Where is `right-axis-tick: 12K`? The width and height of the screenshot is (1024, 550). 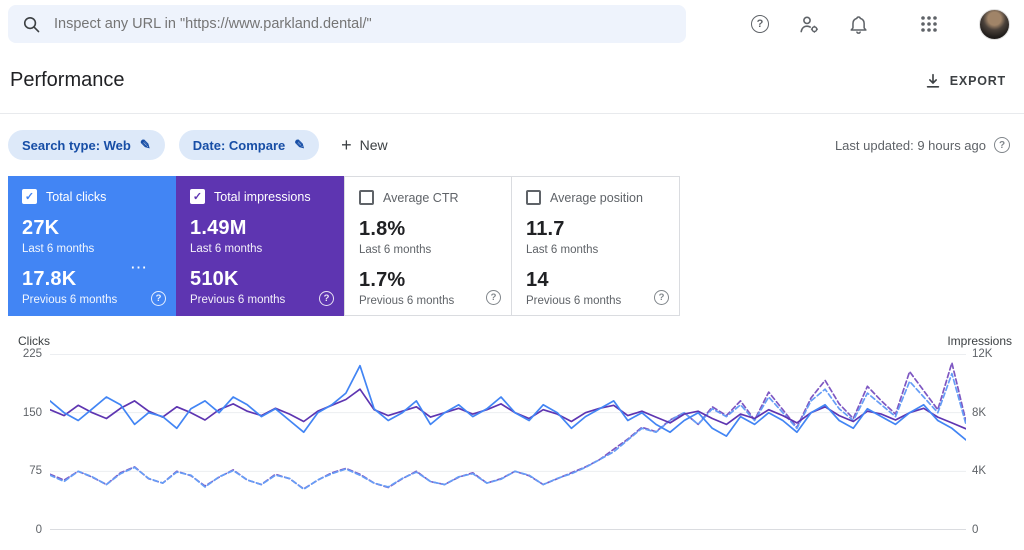 right-axis-tick: 12K is located at coordinates (982, 354).